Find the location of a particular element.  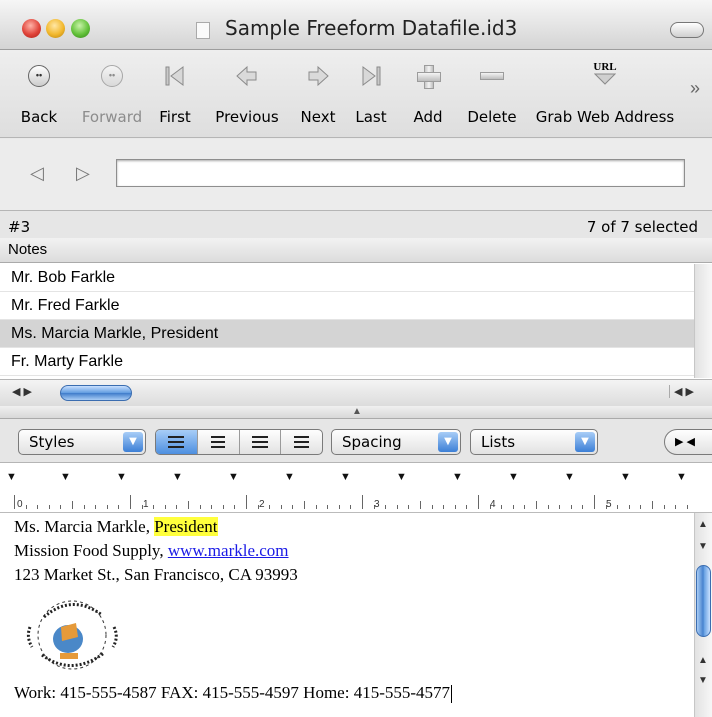

align-right-button is located at coordinates (301, 442).